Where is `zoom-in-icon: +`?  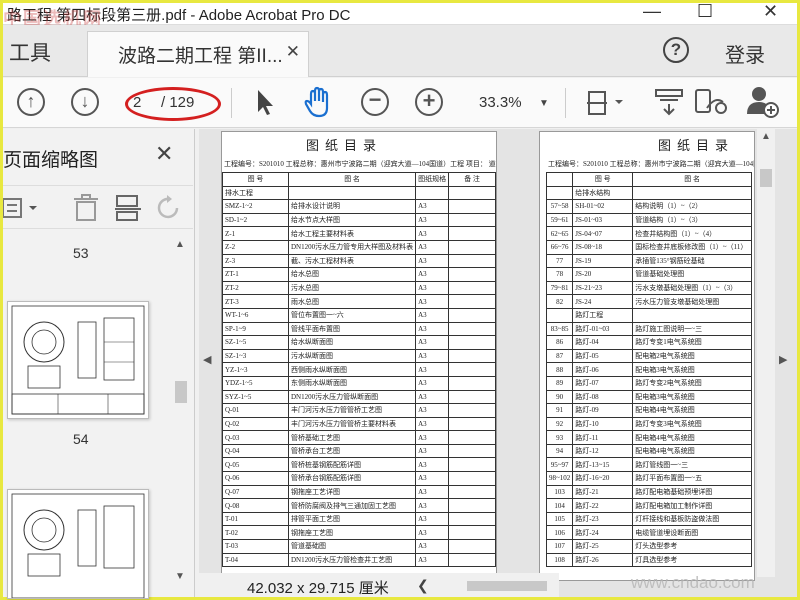
zoom-in-icon: + is located at coordinates (429, 102).